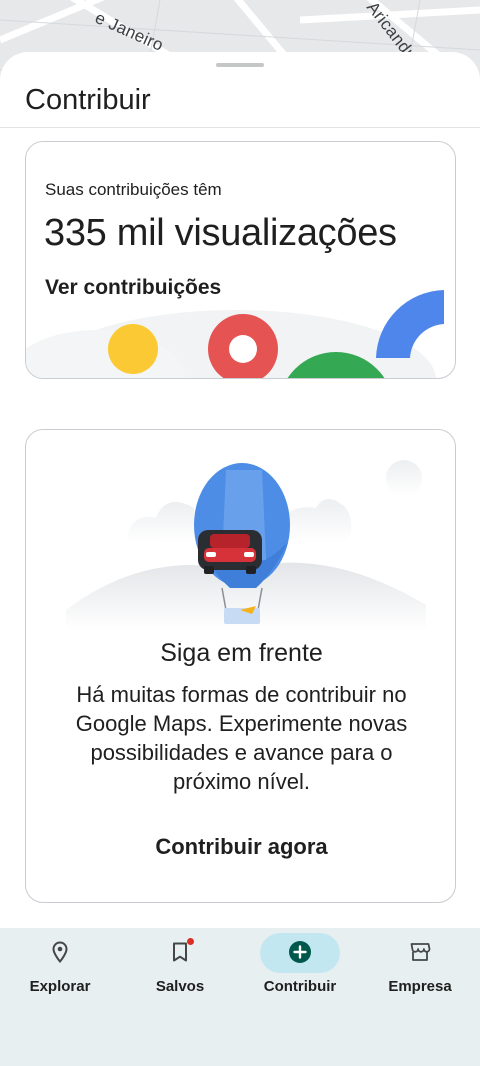 This screenshot has height=1066, width=480. I want to click on add-circle-icon, so click(300, 952).